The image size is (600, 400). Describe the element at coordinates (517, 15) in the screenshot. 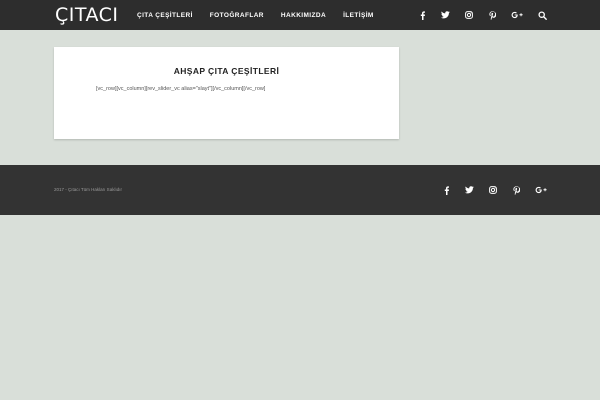

I see `google-plus-icon` at that location.